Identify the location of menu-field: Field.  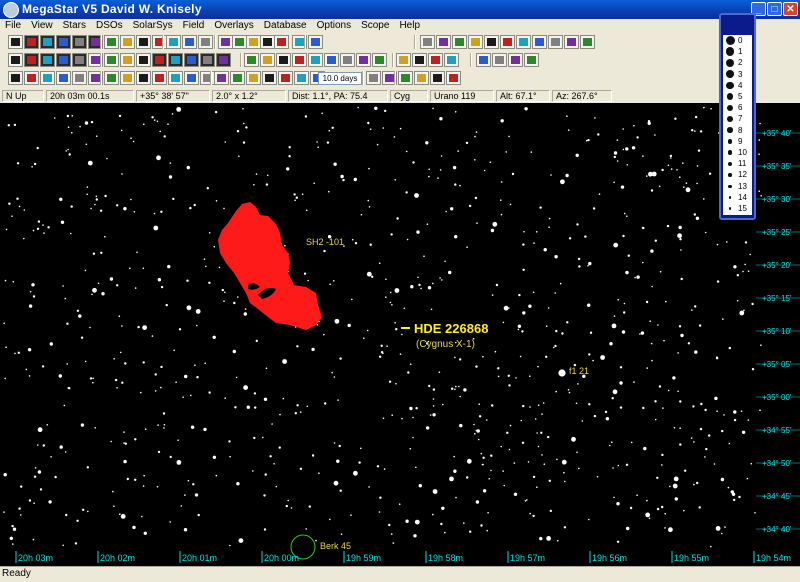
(194, 25).